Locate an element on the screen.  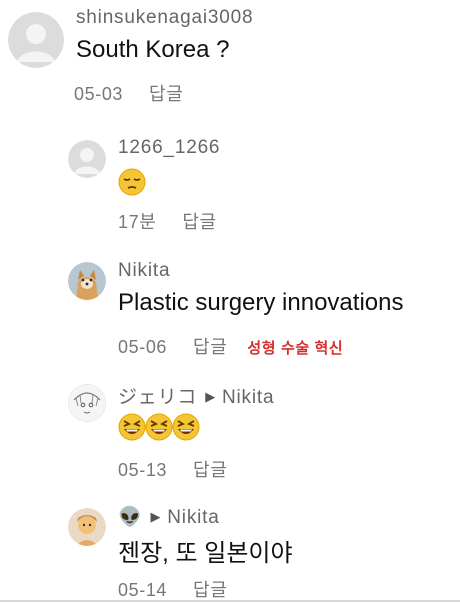
comment-meta: 05-14 답글 is located at coordinates (172, 589).